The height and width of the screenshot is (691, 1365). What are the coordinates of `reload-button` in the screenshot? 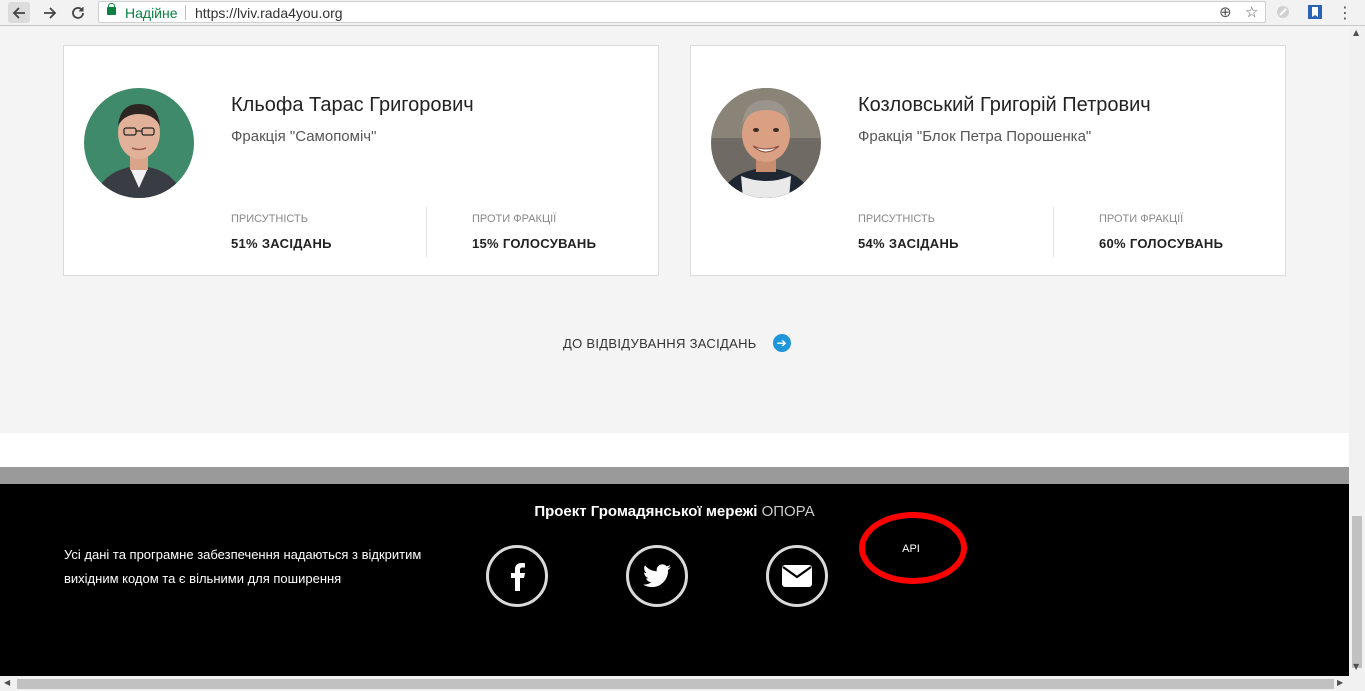 It's located at (78, 12).